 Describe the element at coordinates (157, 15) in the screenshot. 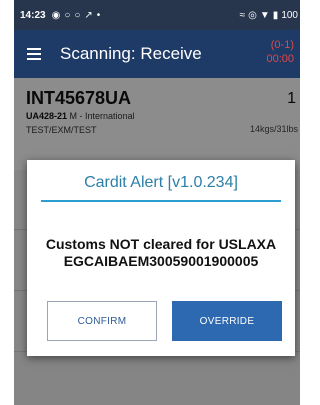

I see `status-bar: 14:23 ◉ ○ ○ ↗ • ≈ ◎ ▼ ▮ 100` at that location.